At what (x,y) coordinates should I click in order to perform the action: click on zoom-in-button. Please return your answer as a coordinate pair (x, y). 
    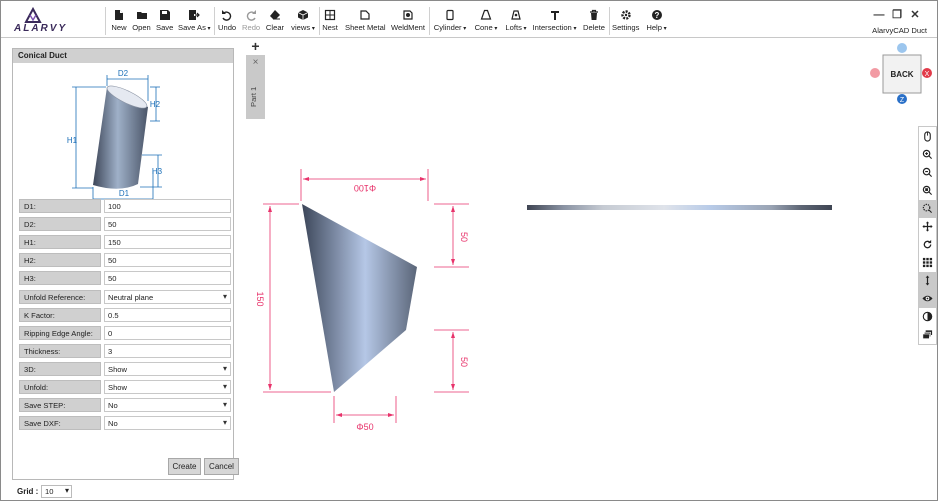
    Looking at the image, I should click on (927, 155).